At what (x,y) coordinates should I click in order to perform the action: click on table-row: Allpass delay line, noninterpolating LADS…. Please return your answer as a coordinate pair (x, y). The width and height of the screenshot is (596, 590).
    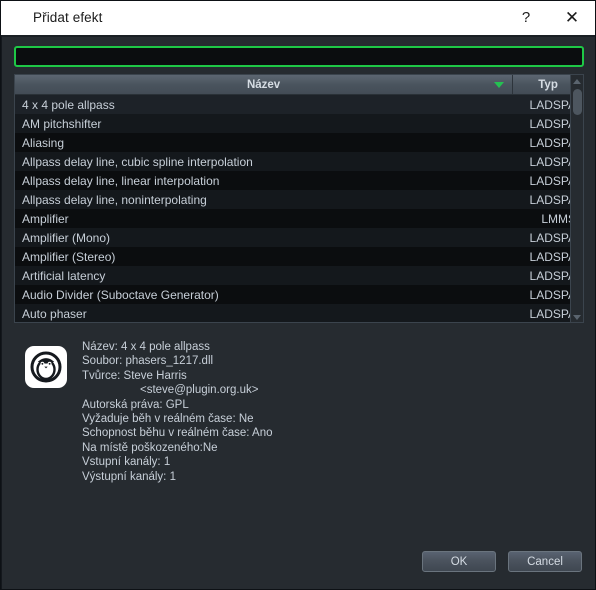
    Looking at the image, I should click on (299, 199).